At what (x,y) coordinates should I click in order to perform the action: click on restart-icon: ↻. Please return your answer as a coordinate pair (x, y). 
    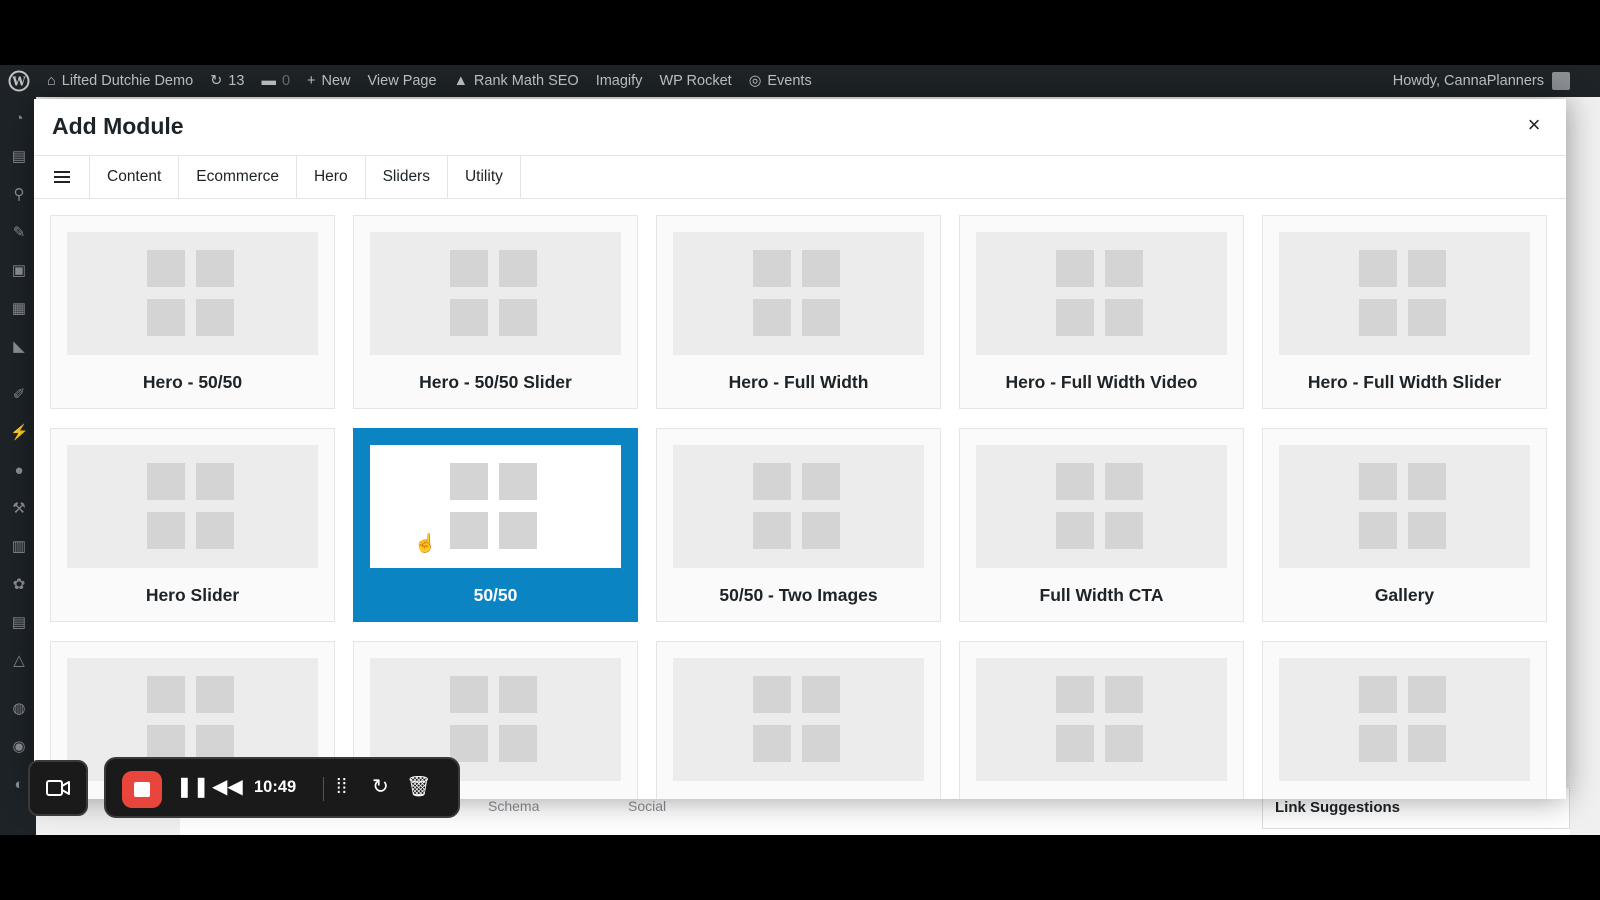
    Looking at the image, I should click on (380, 787).